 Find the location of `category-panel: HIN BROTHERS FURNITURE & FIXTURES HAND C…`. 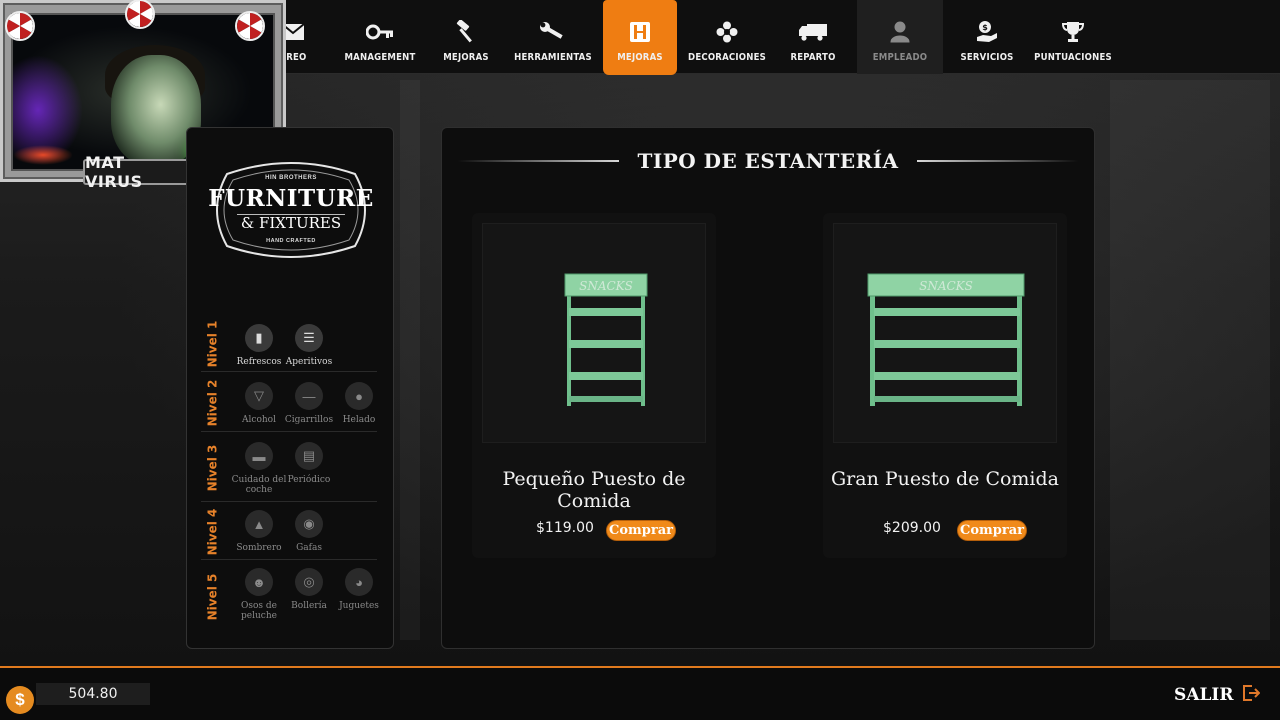

category-panel: HIN BROTHERS FURNITURE & FIXTURES HAND C… is located at coordinates (290, 388).